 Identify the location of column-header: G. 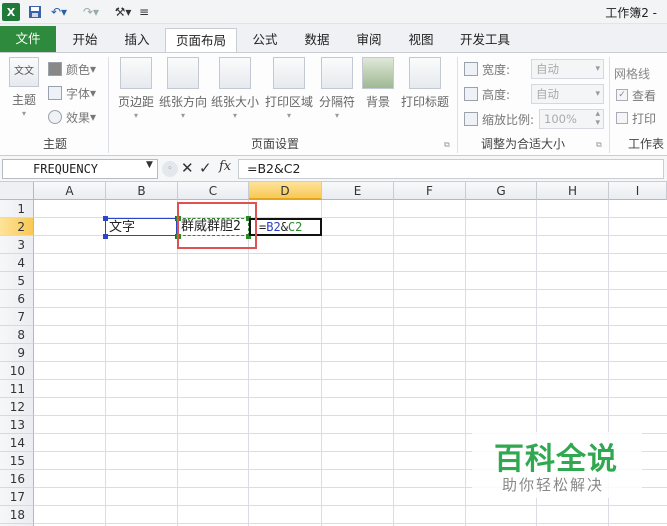
(501, 191).